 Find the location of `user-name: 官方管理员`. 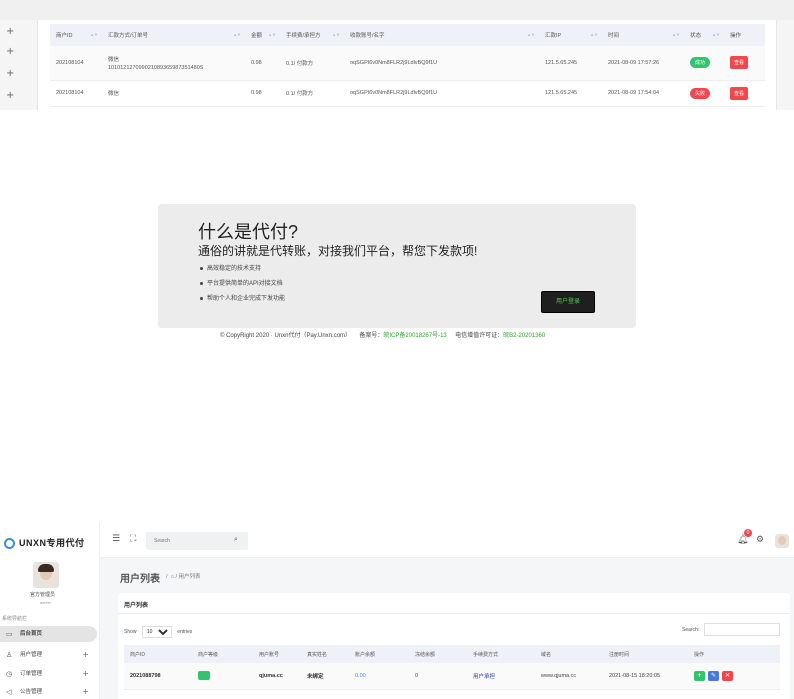

user-name: 官方管理员 is located at coordinates (43, 595).